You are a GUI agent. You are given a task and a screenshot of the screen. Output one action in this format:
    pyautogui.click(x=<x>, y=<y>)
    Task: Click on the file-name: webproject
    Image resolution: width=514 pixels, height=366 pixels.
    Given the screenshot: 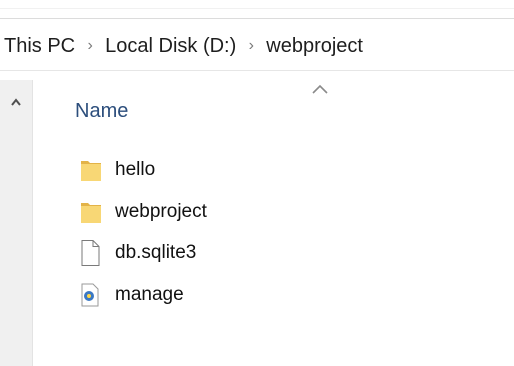 What is the action you would take?
    pyautogui.click(x=161, y=211)
    